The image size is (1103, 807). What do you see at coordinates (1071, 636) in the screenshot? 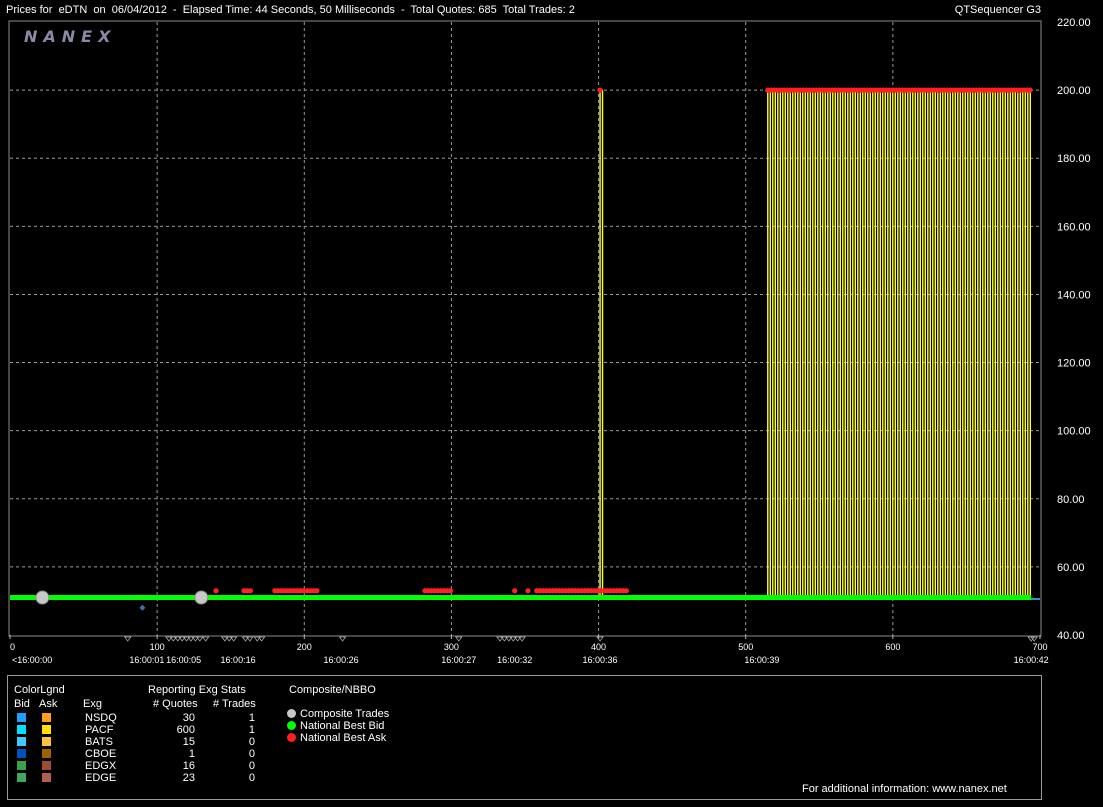
I see `y-tick-label: 40.00` at bounding box center [1071, 636].